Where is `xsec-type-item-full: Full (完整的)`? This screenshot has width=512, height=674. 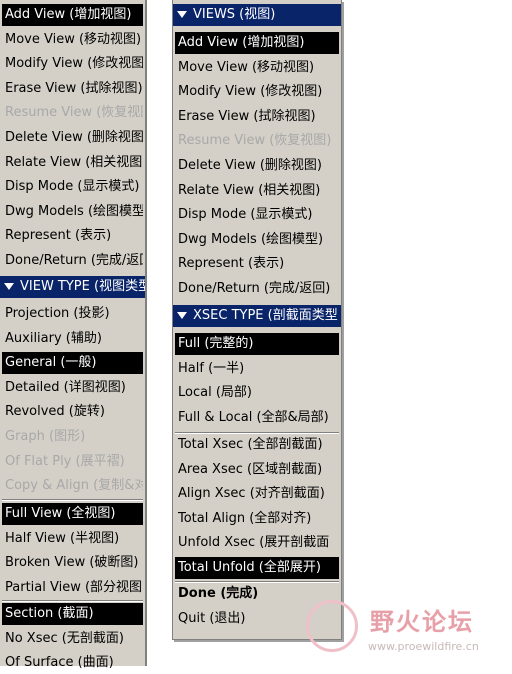 xsec-type-item-full: Full (完整的) is located at coordinates (257, 344).